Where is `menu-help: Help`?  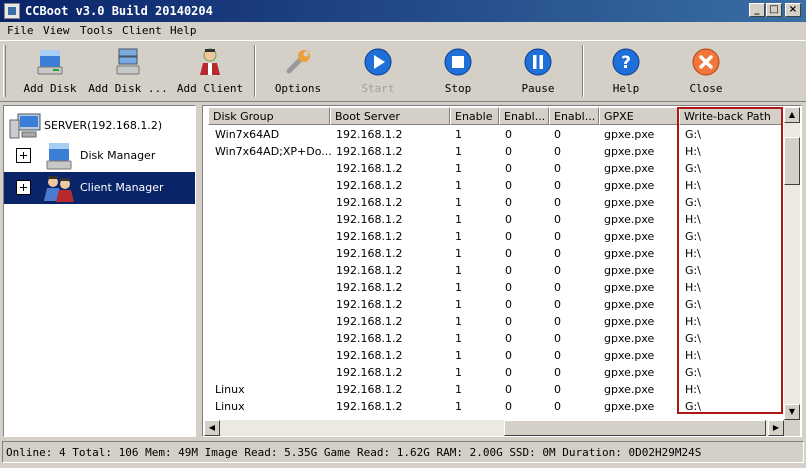 menu-help: Help is located at coordinates (183, 30).